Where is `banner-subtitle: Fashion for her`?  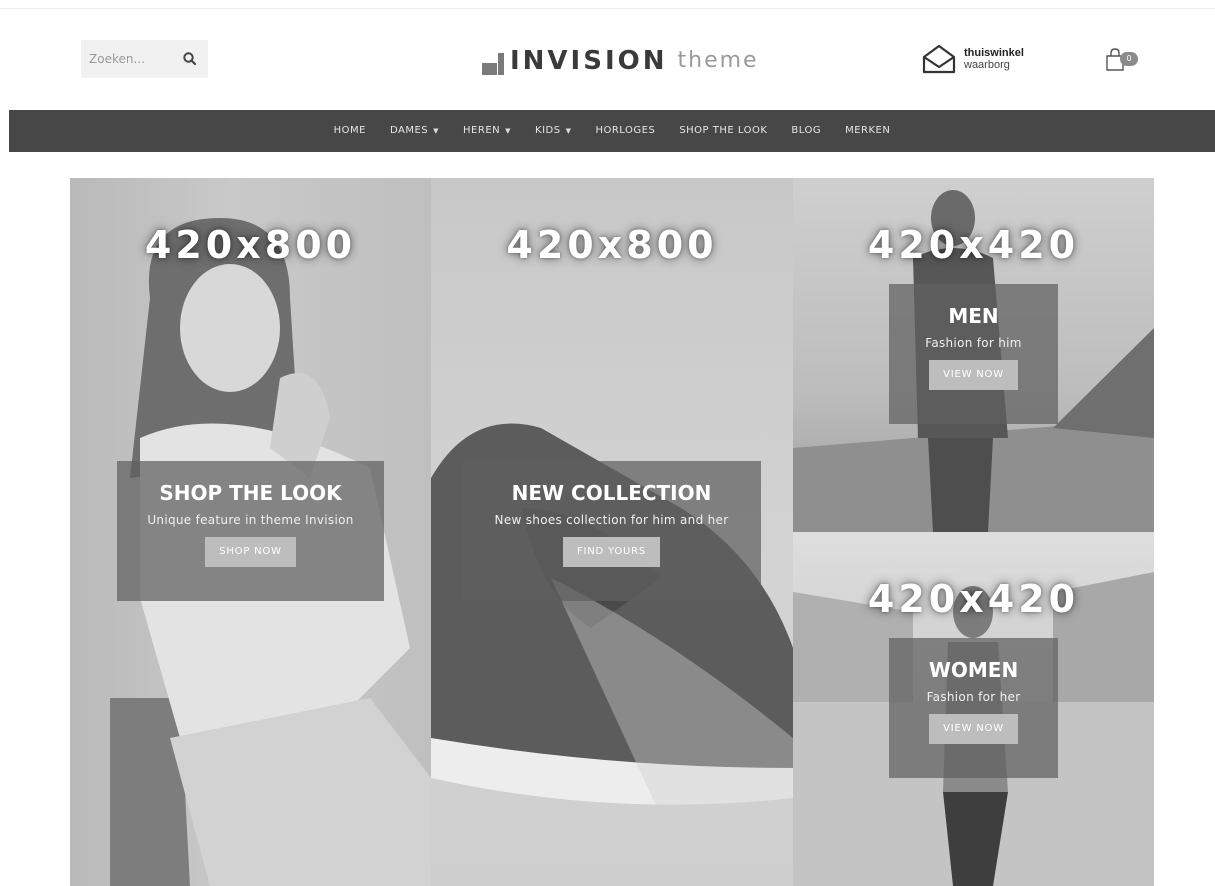
banner-subtitle: Fashion for her is located at coordinates (973, 697).